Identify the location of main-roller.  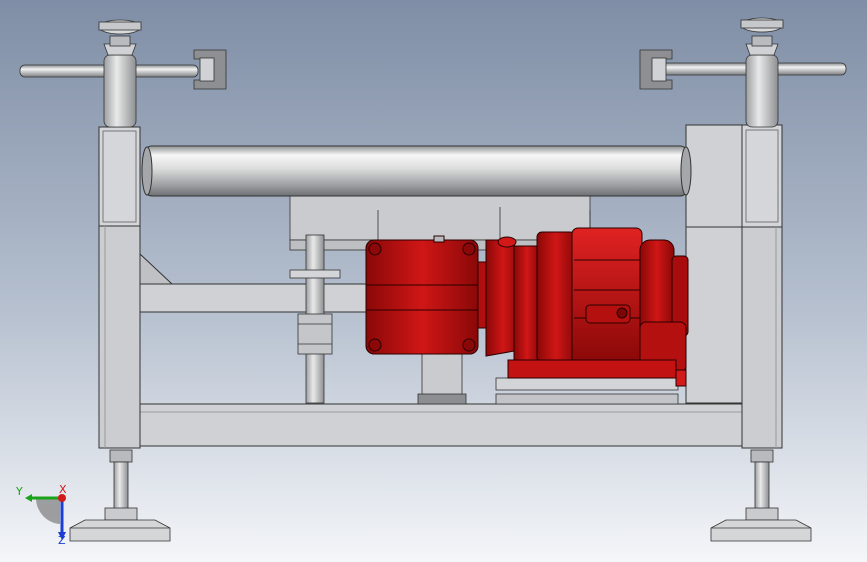
(416, 171).